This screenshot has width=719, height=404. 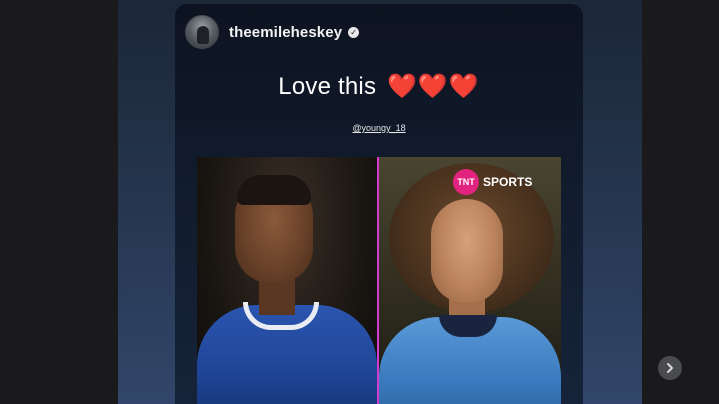 What do you see at coordinates (466, 182) in the screenshot?
I see `tnt-badge: TNT` at bounding box center [466, 182].